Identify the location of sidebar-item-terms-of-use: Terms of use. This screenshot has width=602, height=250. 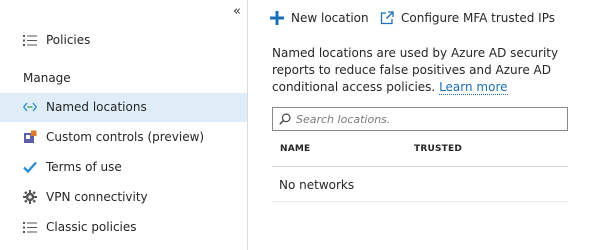
(123, 167).